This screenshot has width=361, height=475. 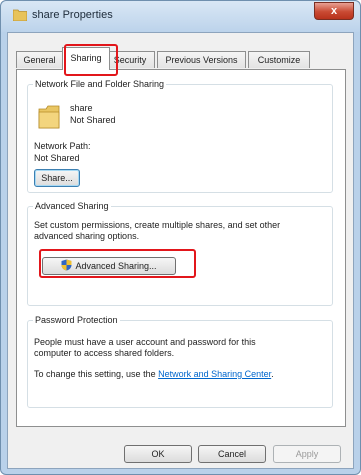 What do you see at coordinates (39, 59) in the screenshot?
I see `tab-general: General` at bounding box center [39, 59].